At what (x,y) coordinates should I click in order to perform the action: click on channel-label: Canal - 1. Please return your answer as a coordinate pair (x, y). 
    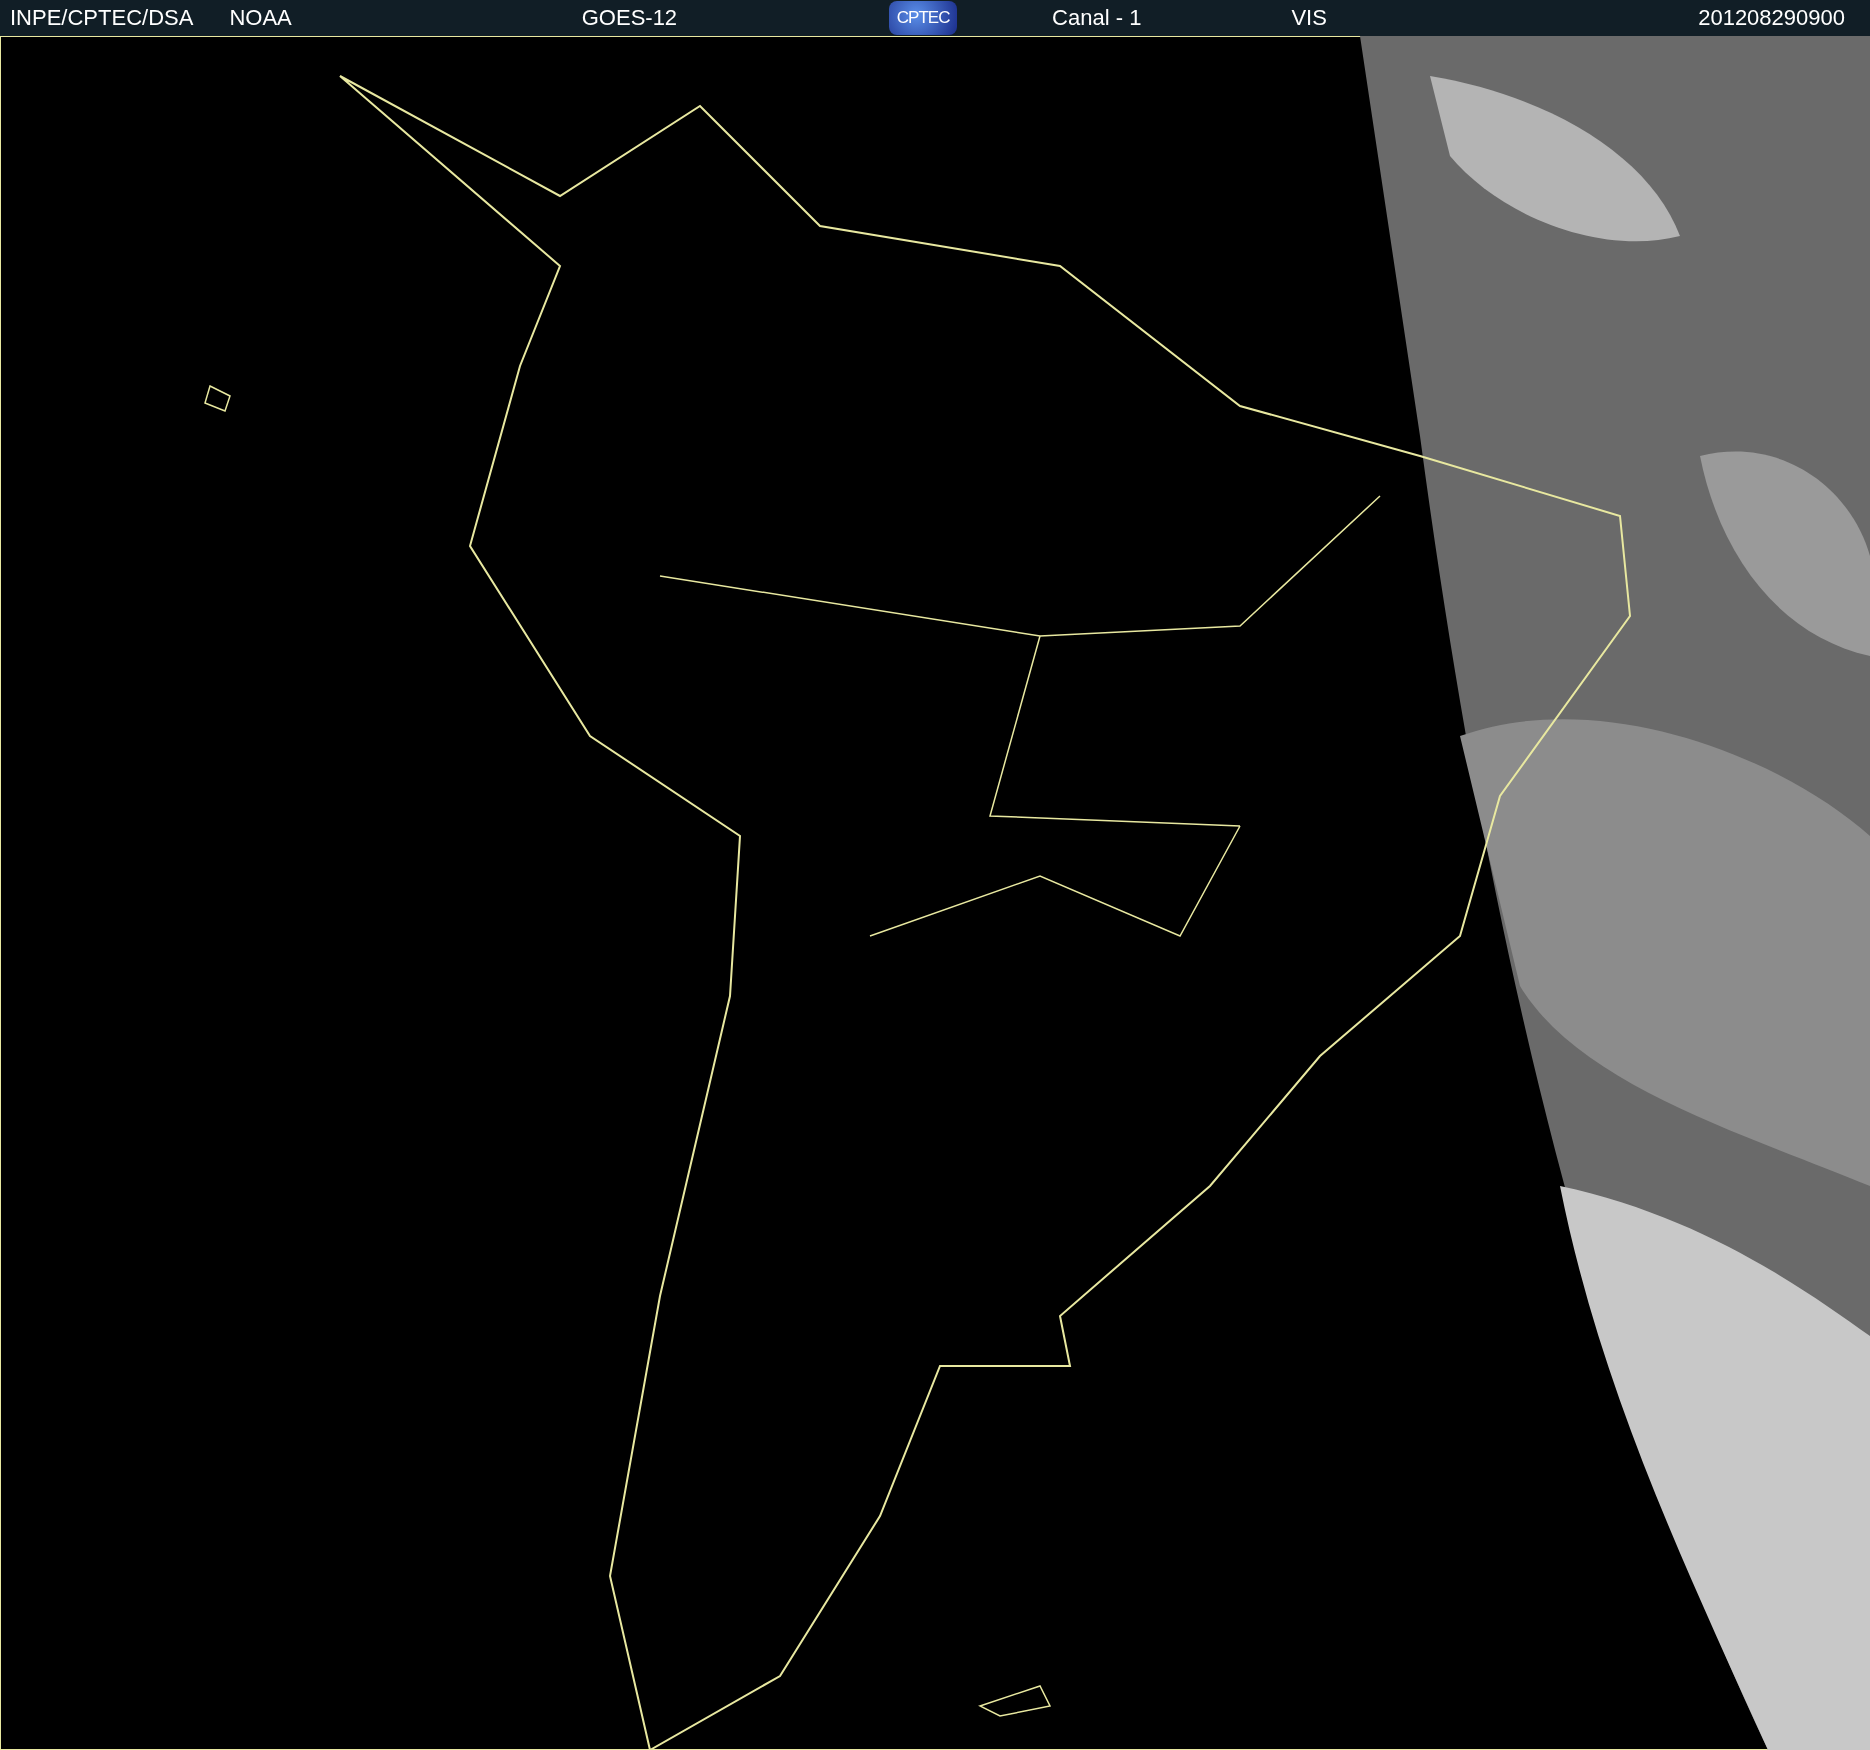
    Looking at the image, I should click on (1097, 18).